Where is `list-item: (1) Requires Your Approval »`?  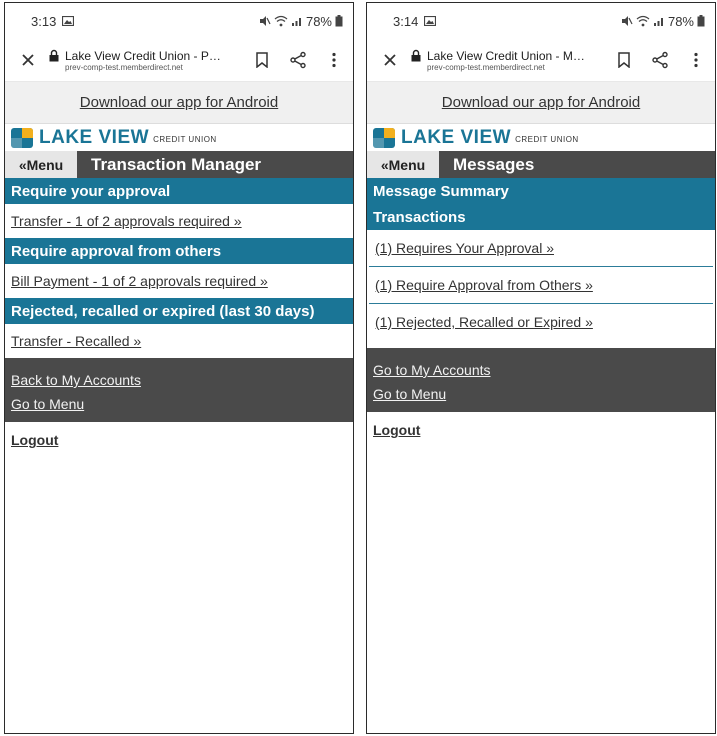 list-item: (1) Requires Your Approval » is located at coordinates (541, 248).